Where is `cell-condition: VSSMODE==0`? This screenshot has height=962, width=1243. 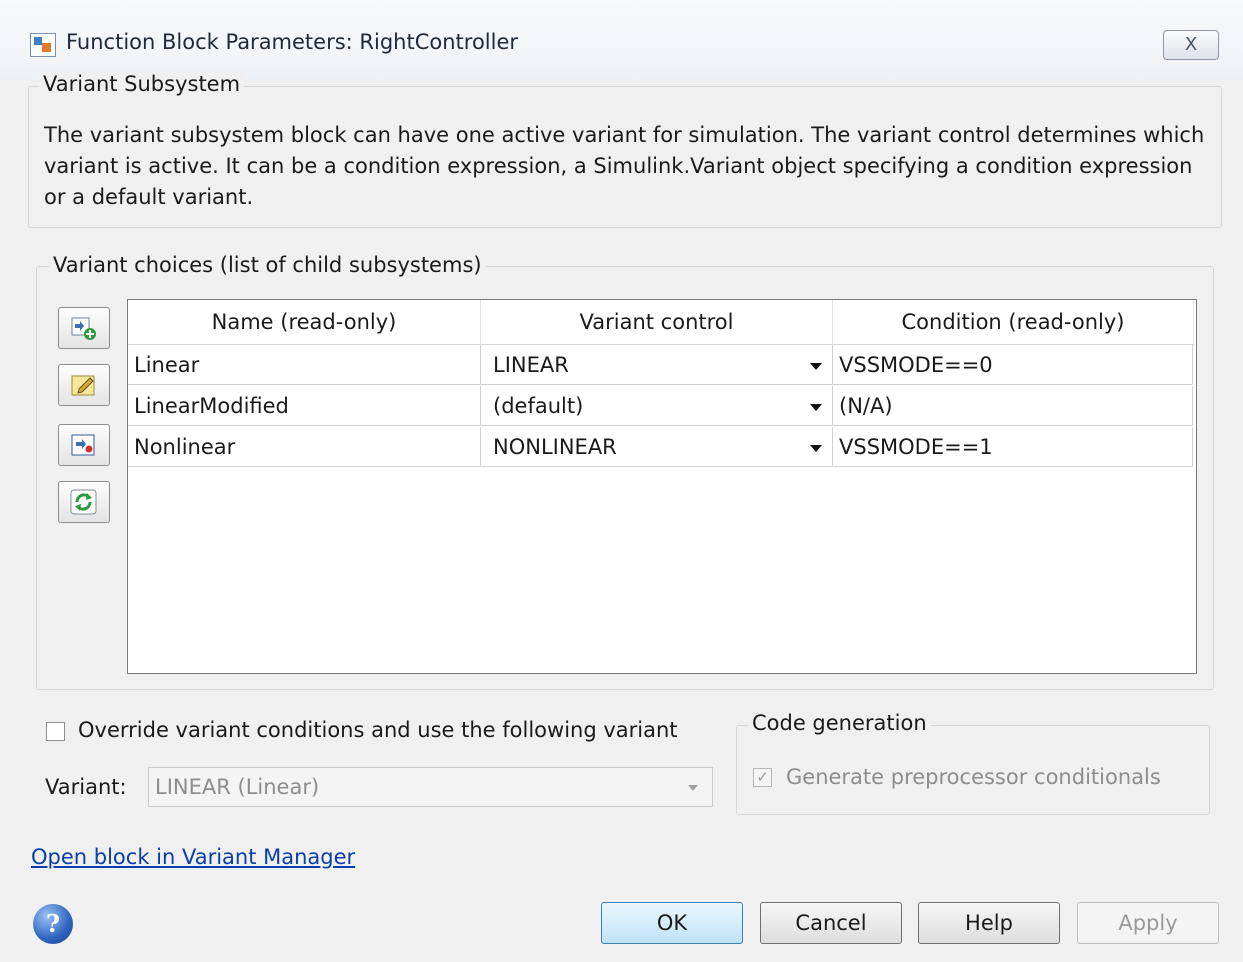 cell-condition: VSSMODE==0 is located at coordinates (1013, 365).